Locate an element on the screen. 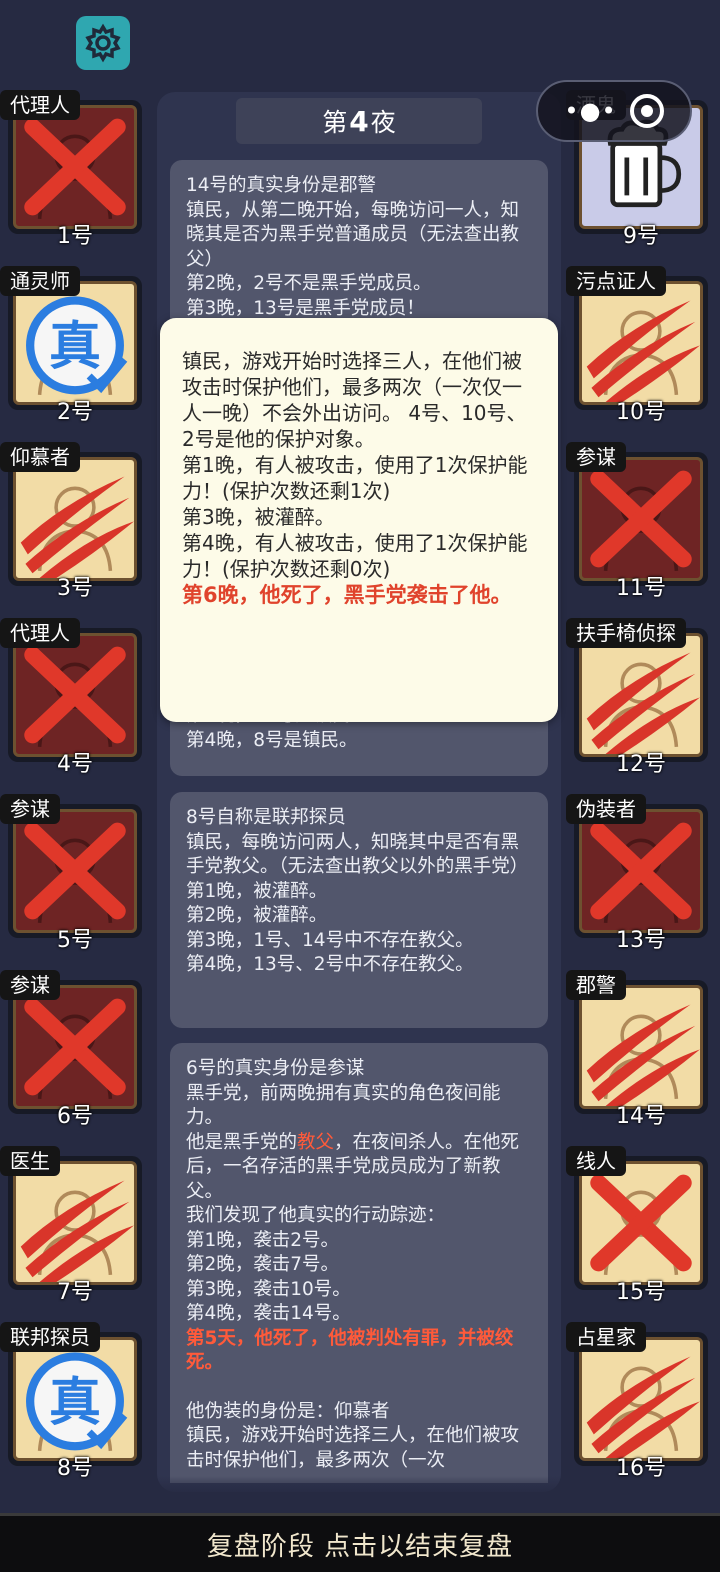 This screenshot has width=720, height=1572. role-label: 伪装者 is located at coordinates (606, 809).